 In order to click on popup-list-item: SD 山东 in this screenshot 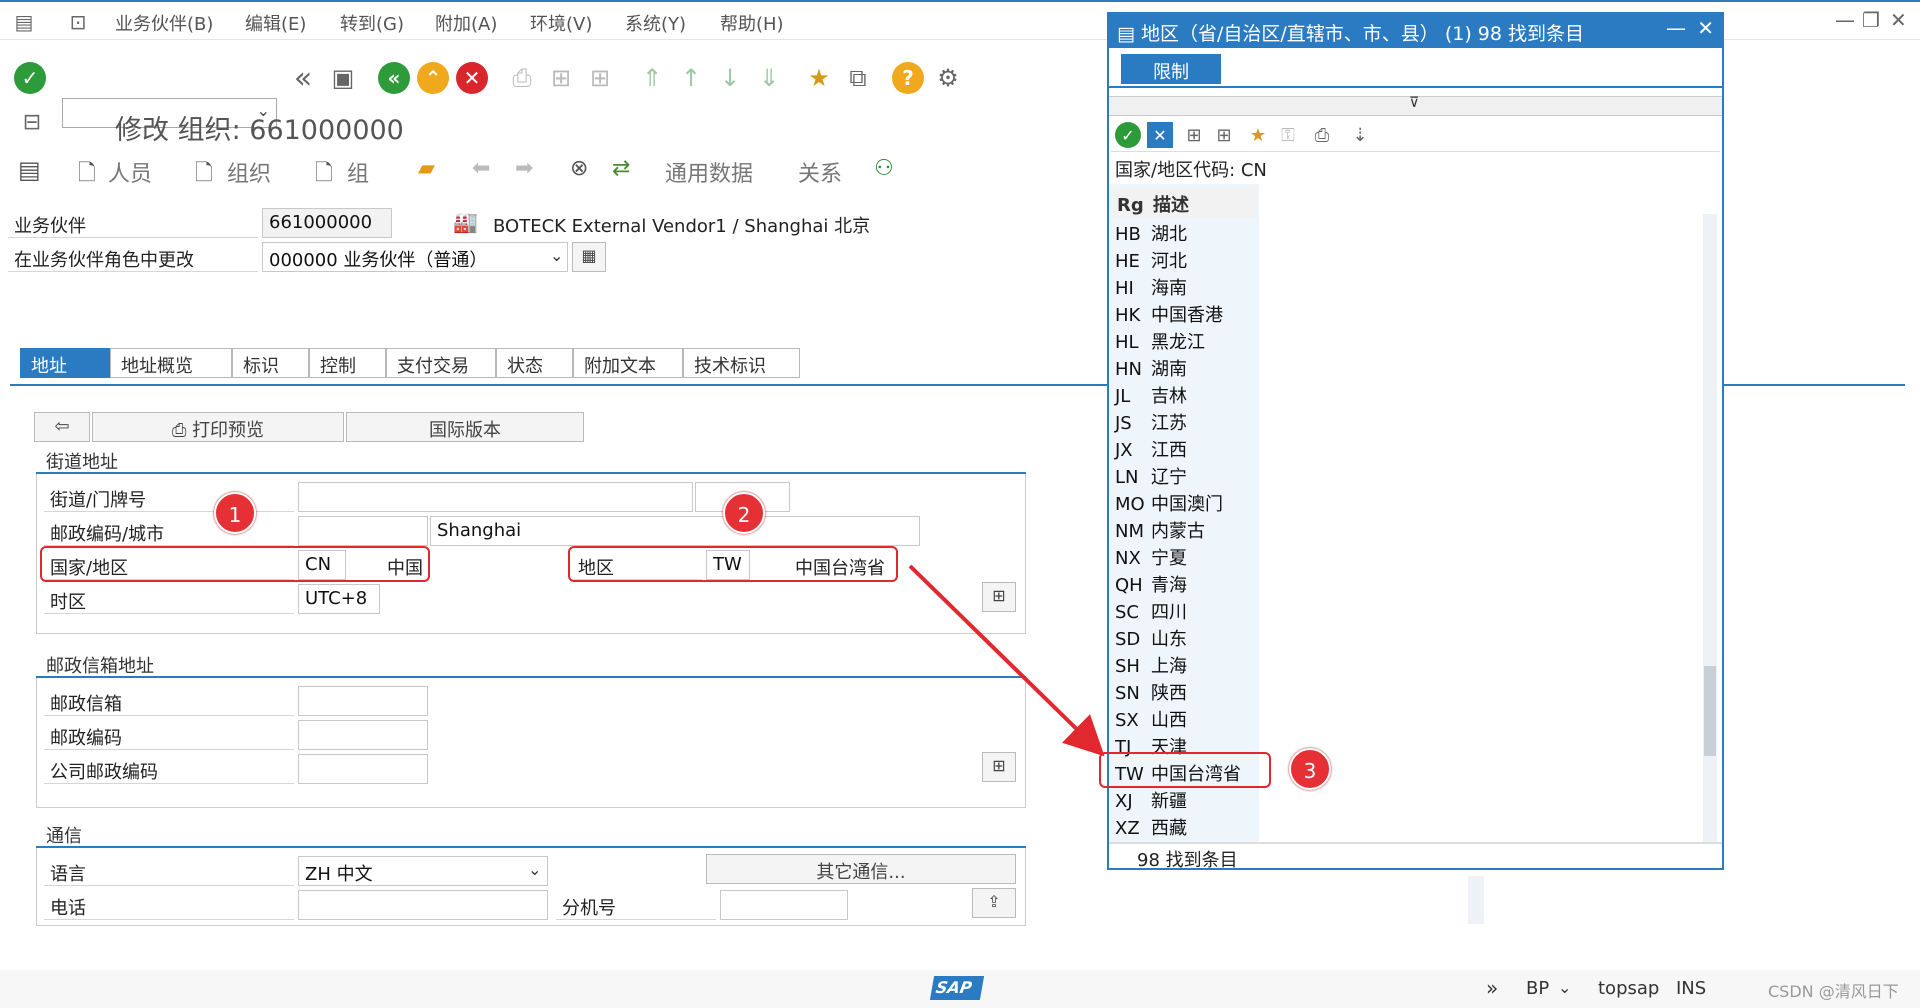, I will do `click(1151, 638)`.